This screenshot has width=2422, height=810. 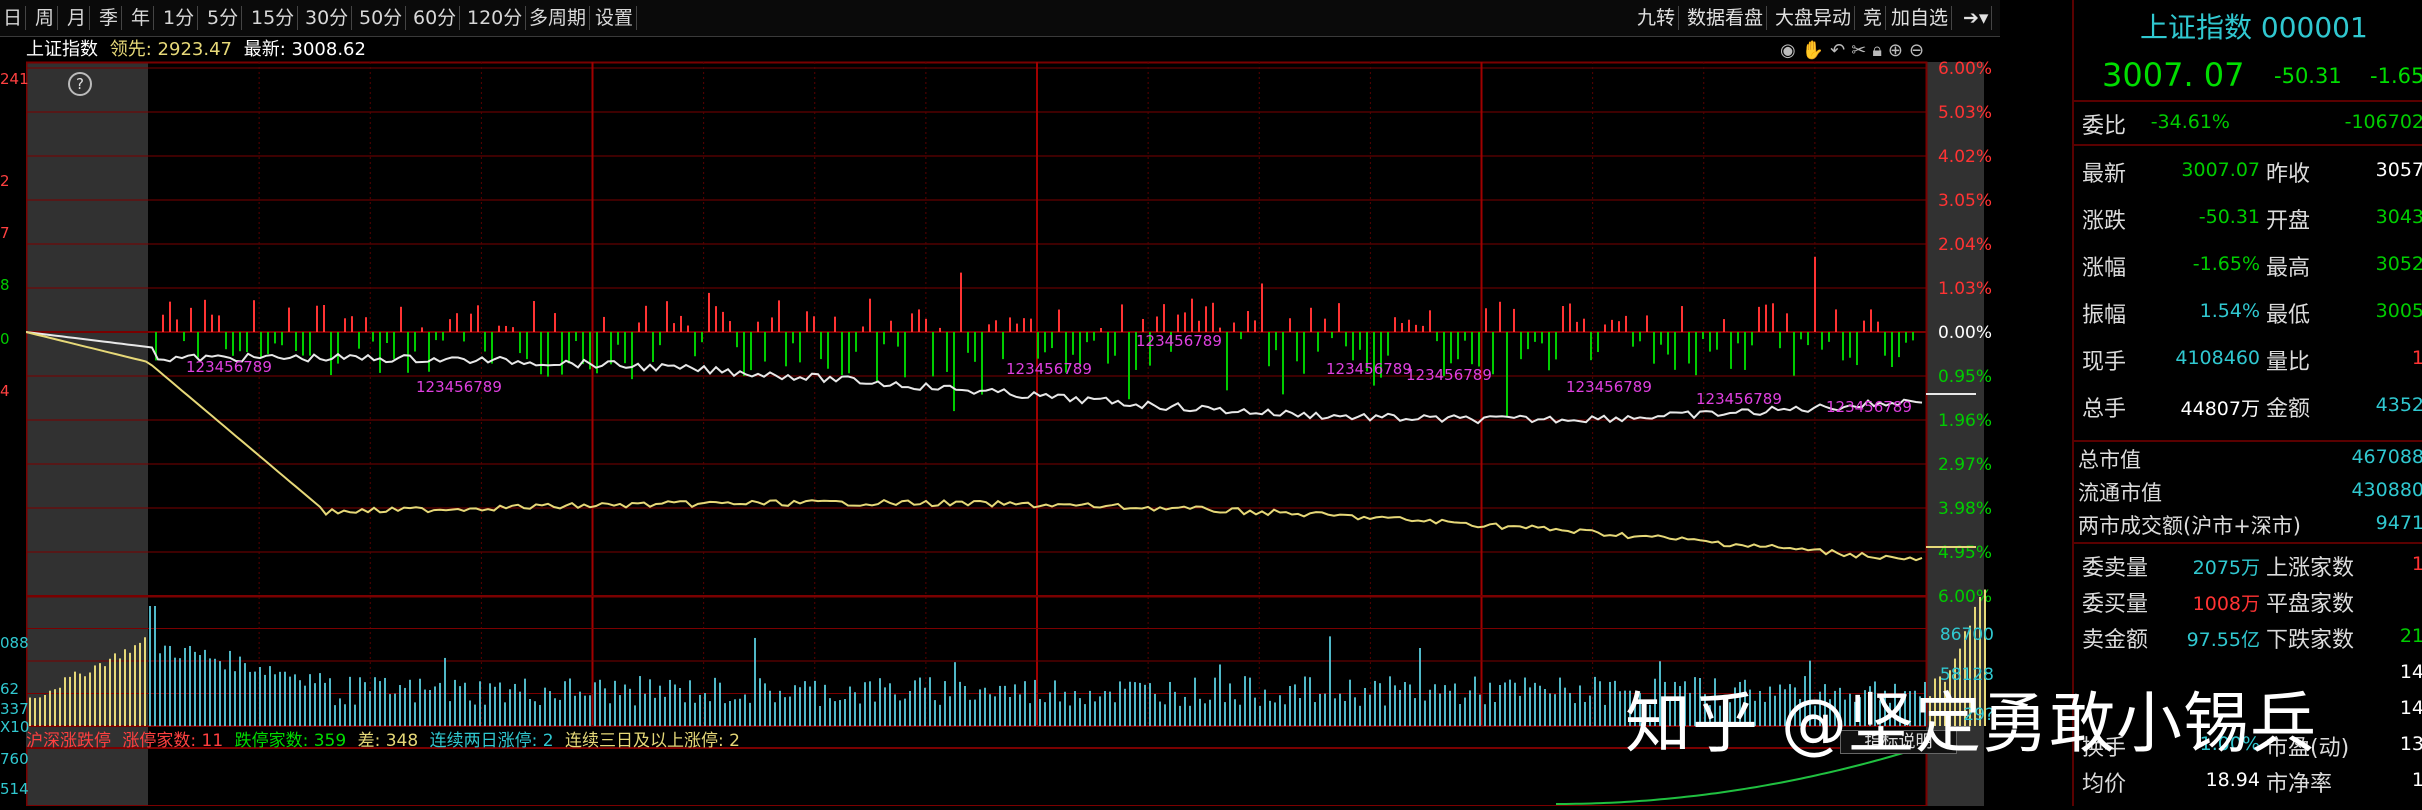 What do you see at coordinates (435, 18) in the screenshot?
I see `period-tab-10: 60分` at bounding box center [435, 18].